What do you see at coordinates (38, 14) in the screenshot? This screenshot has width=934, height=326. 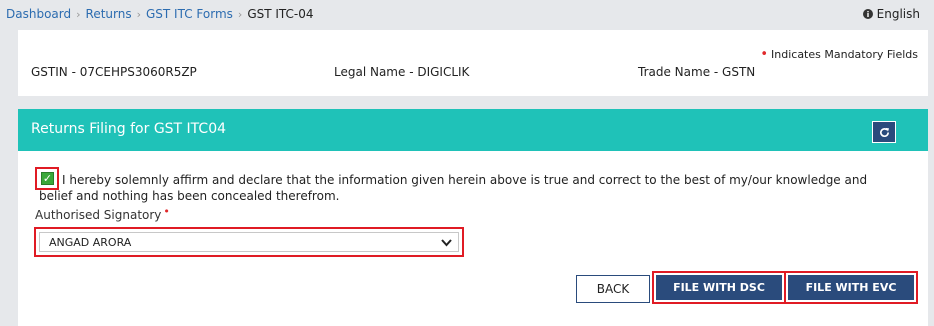 I see `breadcrumb-dashboard: Dashboard` at bounding box center [38, 14].